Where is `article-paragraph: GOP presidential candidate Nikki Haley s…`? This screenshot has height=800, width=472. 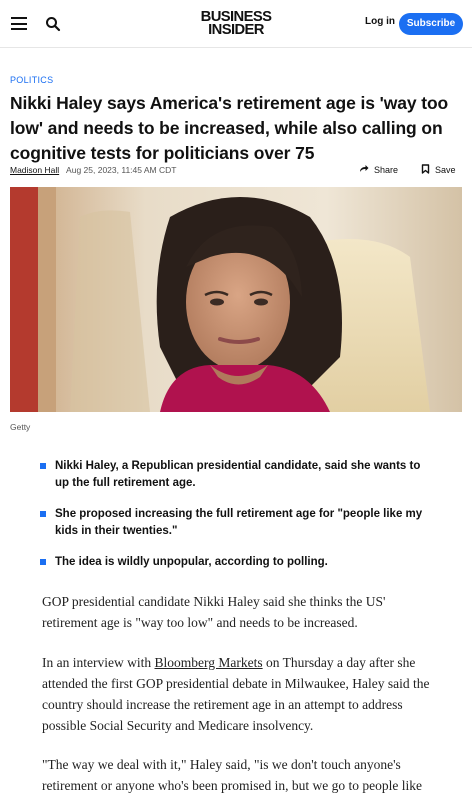
article-paragraph: GOP presidential candidate Nikki Haley s… is located at coordinates (214, 612).